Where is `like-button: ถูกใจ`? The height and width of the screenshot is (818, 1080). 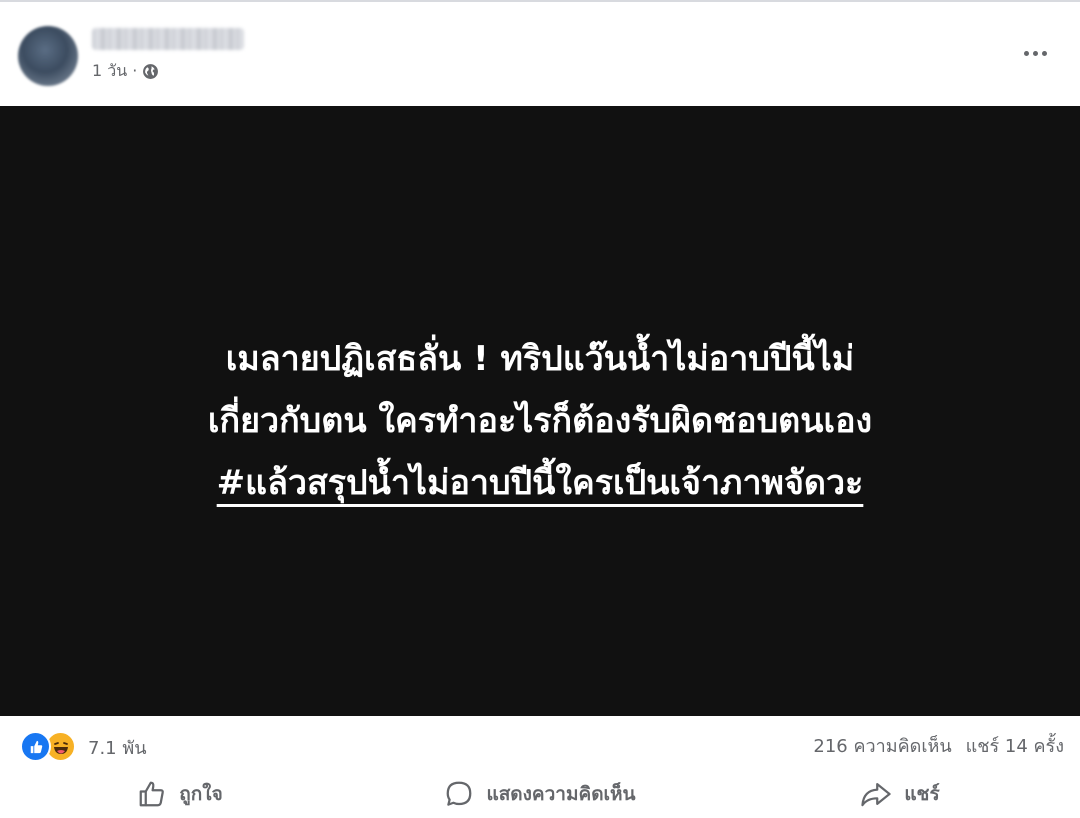 like-button: ถูกใจ is located at coordinates (180, 794).